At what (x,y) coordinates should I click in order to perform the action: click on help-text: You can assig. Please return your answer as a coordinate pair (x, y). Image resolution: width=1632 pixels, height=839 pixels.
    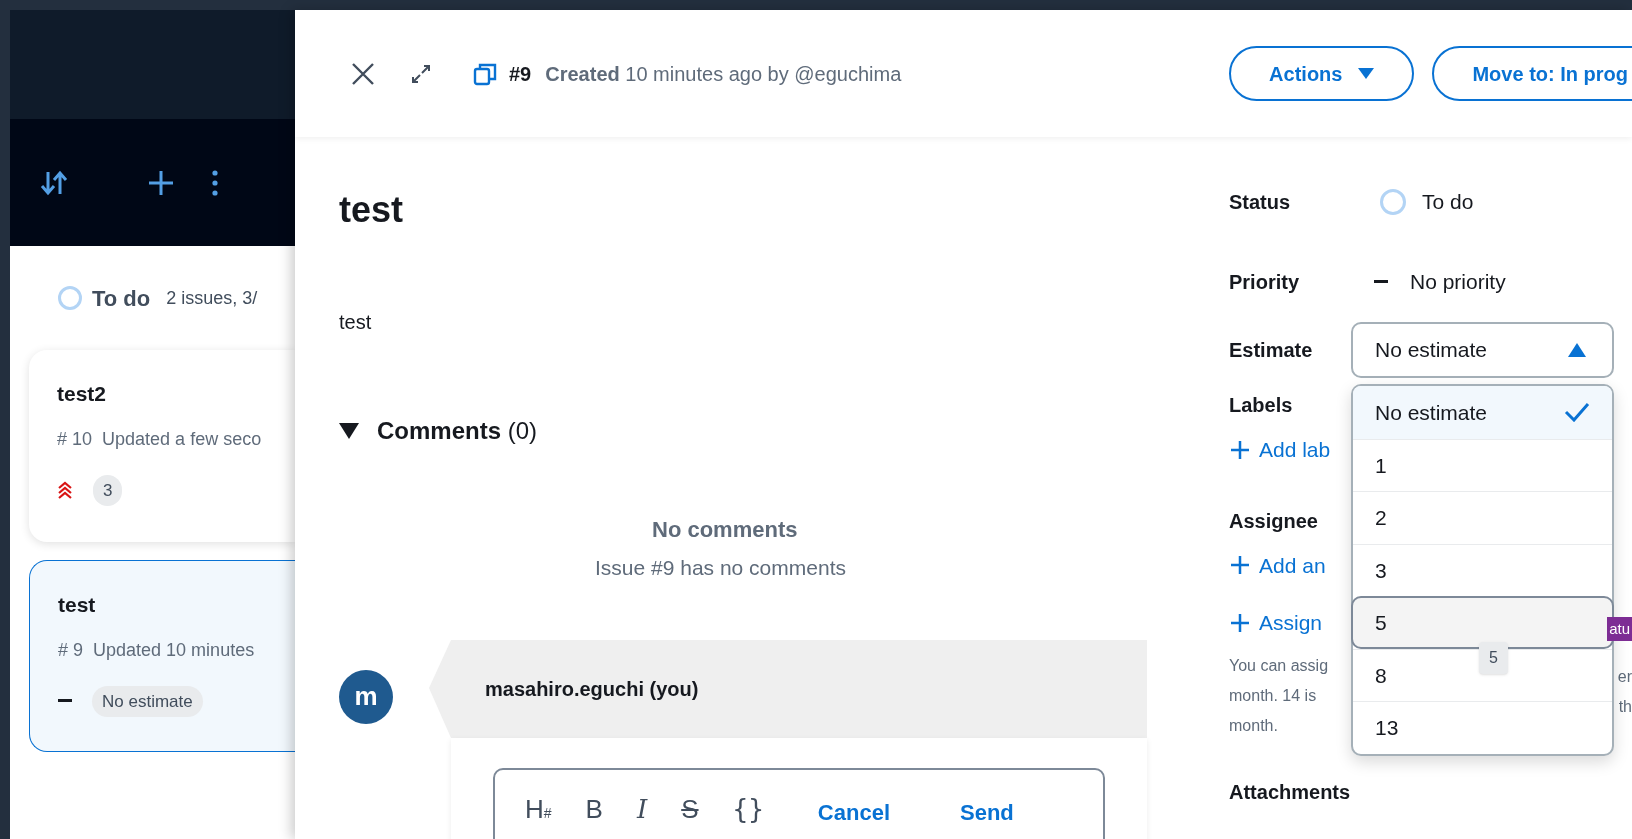
    Looking at the image, I should click on (1279, 665).